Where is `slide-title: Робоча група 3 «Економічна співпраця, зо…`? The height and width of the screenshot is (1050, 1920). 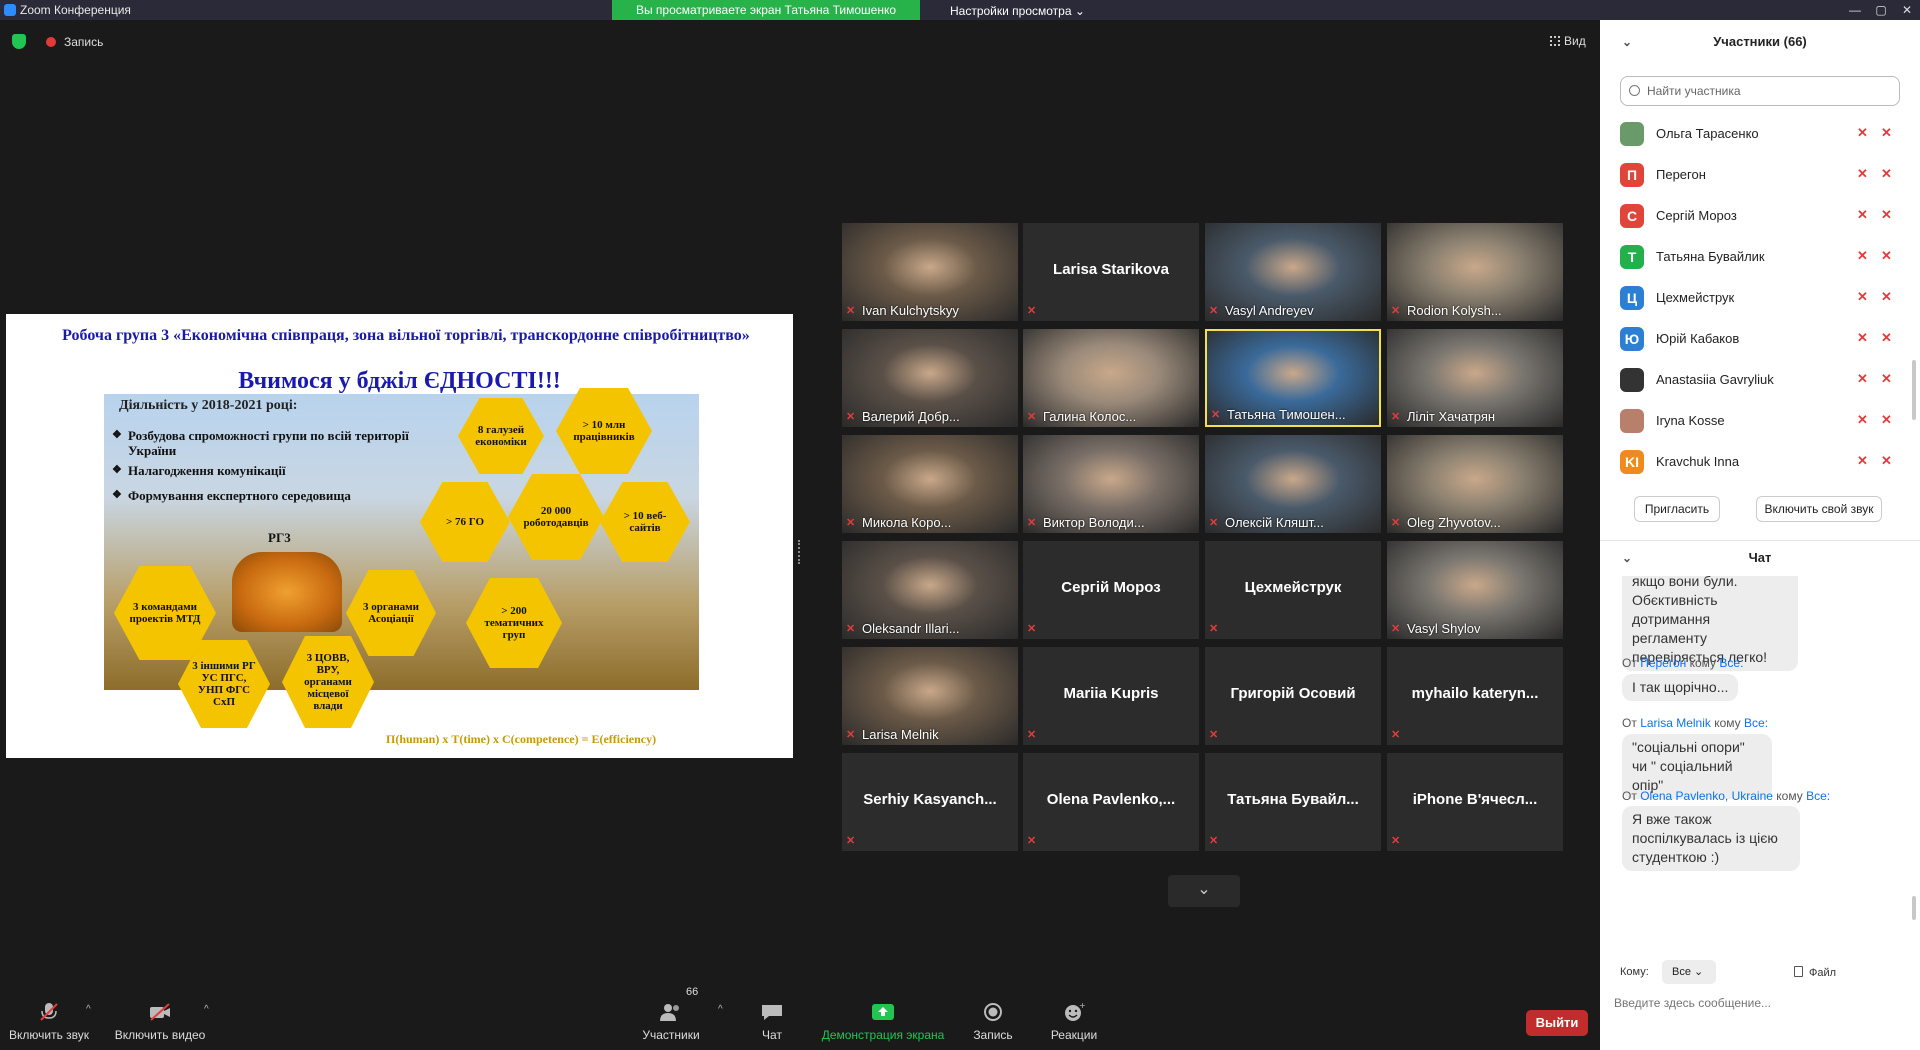
slide-title: Робоча група 3 «Економічна співпраця, зо… is located at coordinates (406, 335).